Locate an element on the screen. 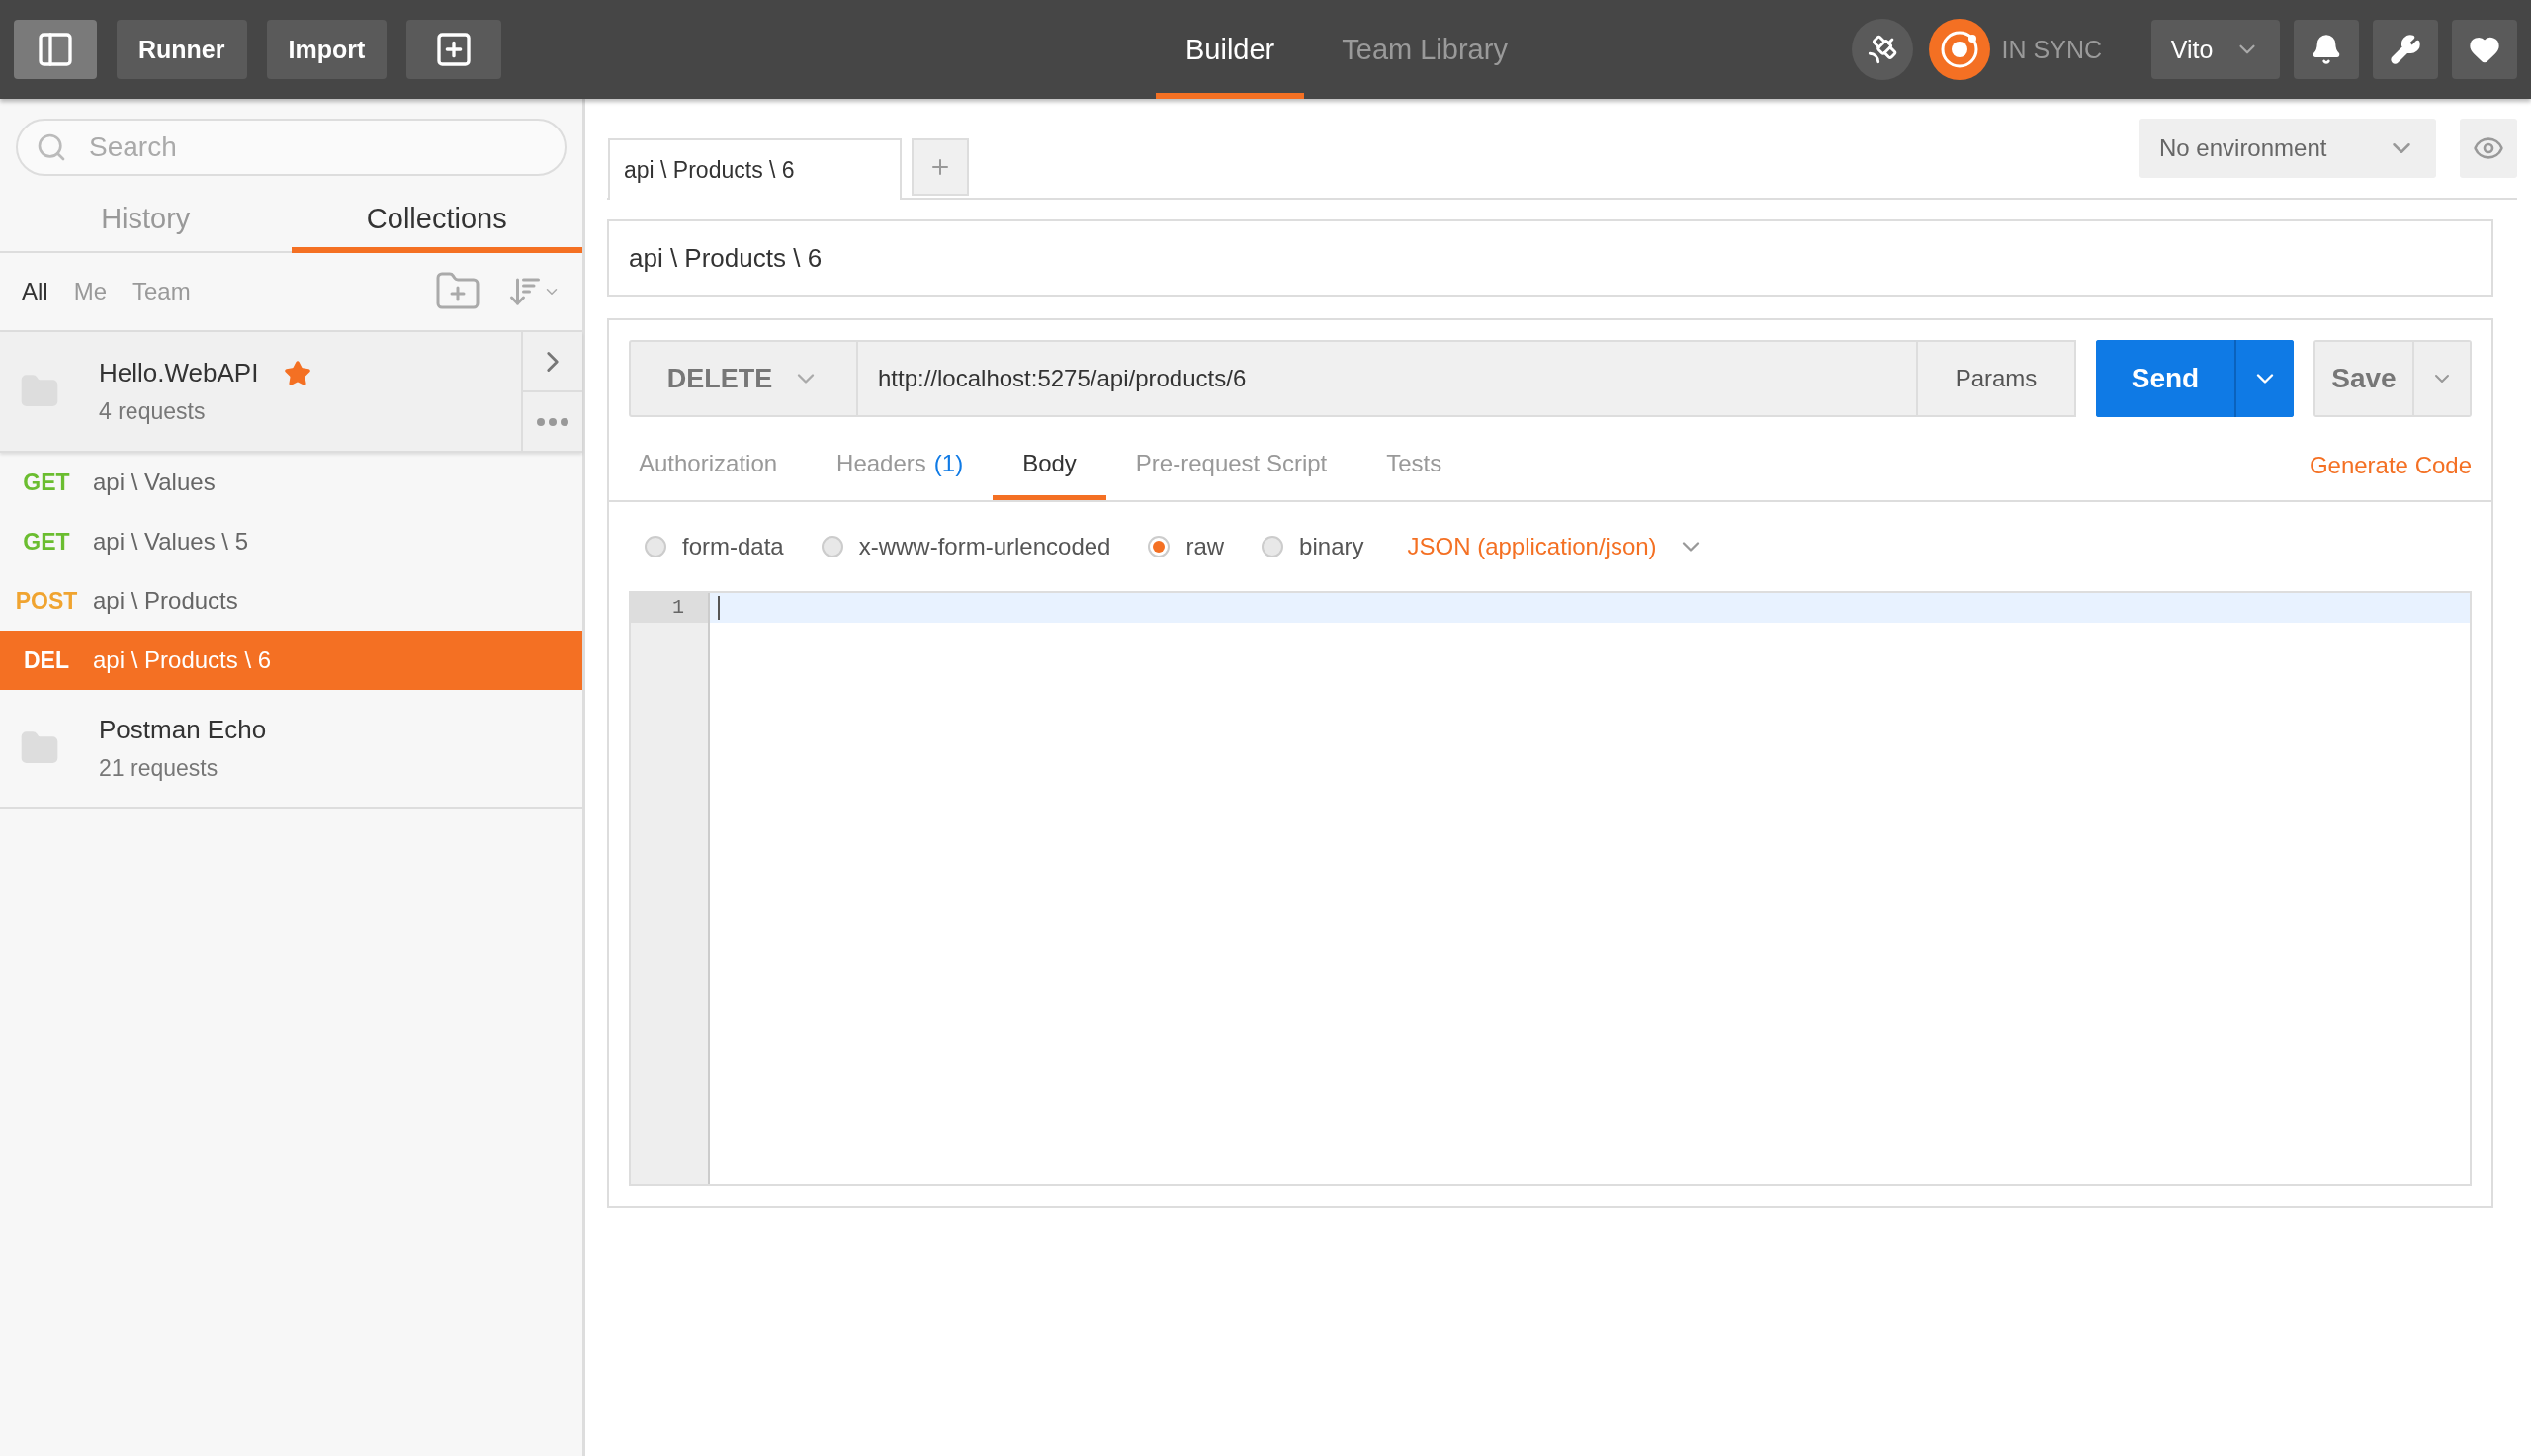  wrench-icon is located at coordinates (2405, 49).